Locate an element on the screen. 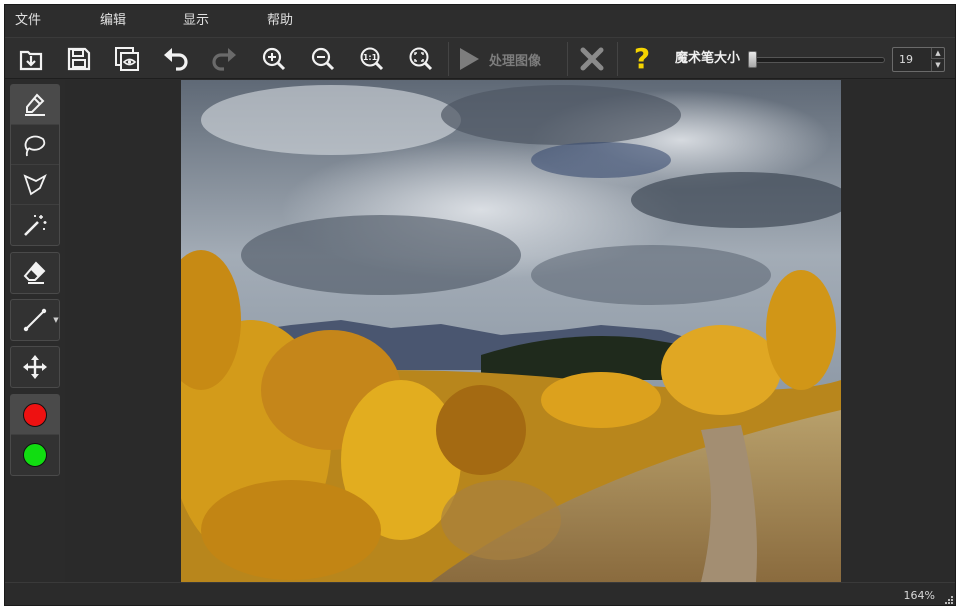  line-tool-button: ▼ is located at coordinates (35, 320).